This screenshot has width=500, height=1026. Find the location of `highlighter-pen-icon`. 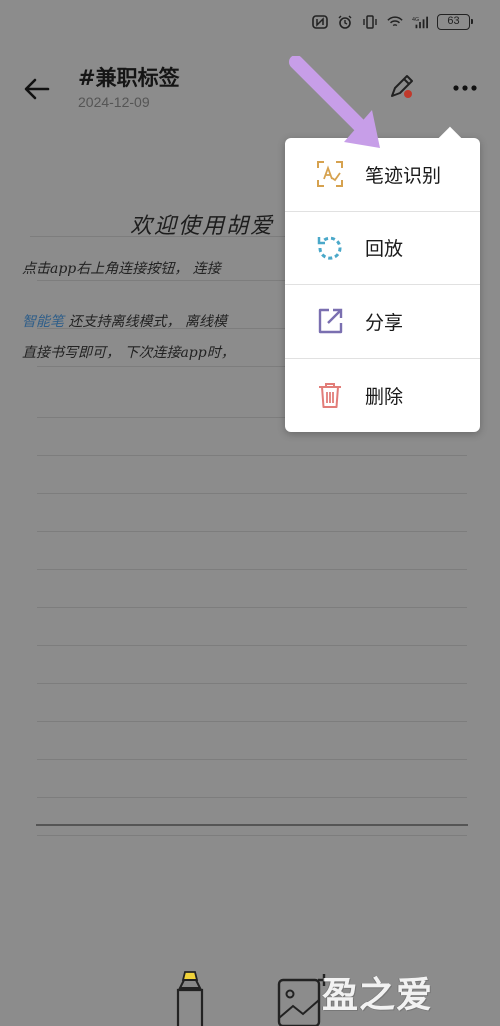

highlighter-pen-icon is located at coordinates (190, 997).